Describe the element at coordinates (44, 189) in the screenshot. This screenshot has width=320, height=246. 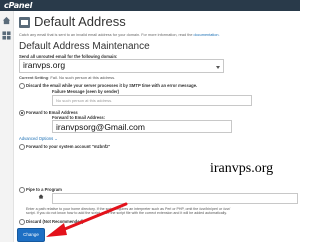
I see `pipe-program-label: Pipe to a Program` at that location.